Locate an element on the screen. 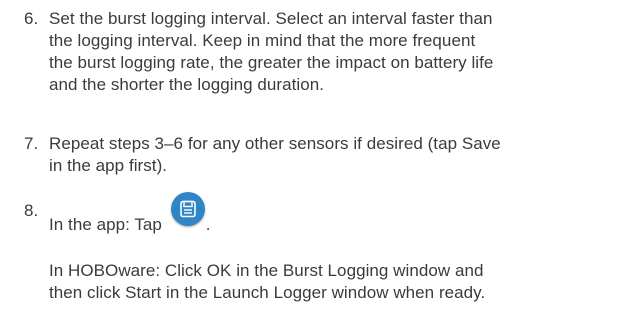 This screenshot has width=633, height=315. step-line: and the shorter the logging duration. is located at coordinates (186, 84).